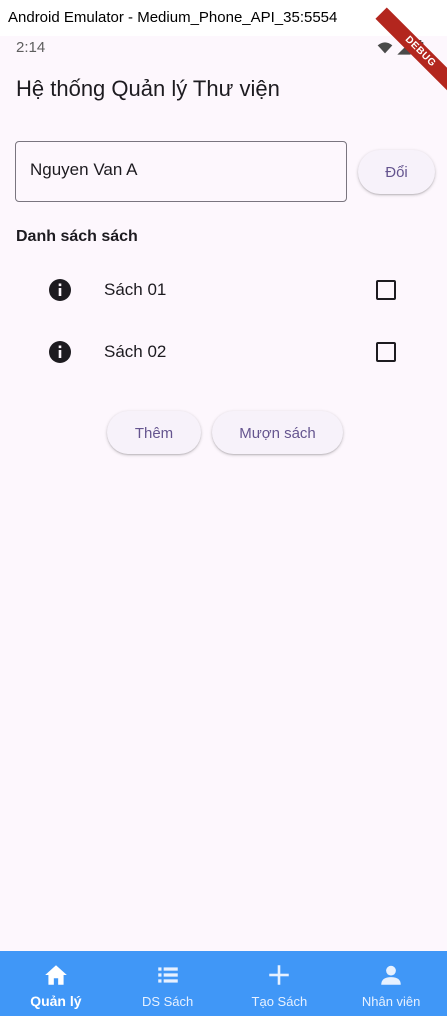 This screenshot has height=1016, width=447. I want to click on add-icon, so click(279, 975).